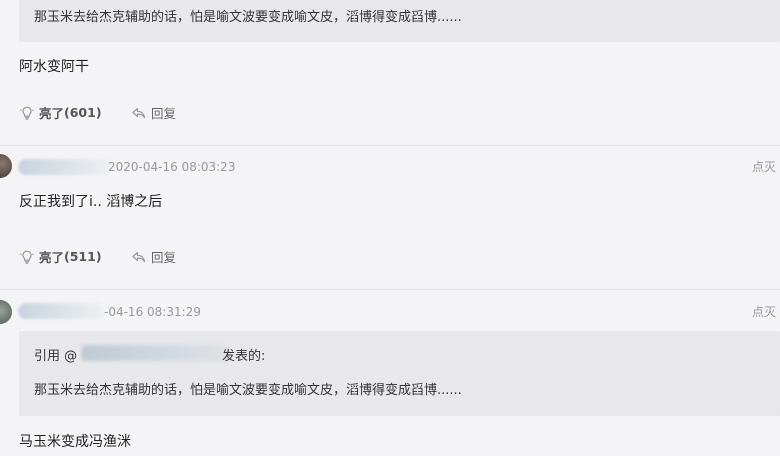 This screenshot has height=456, width=780. What do you see at coordinates (155, 353) in the screenshot?
I see `quoted-username-blurred` at bounding box center [155, 353].